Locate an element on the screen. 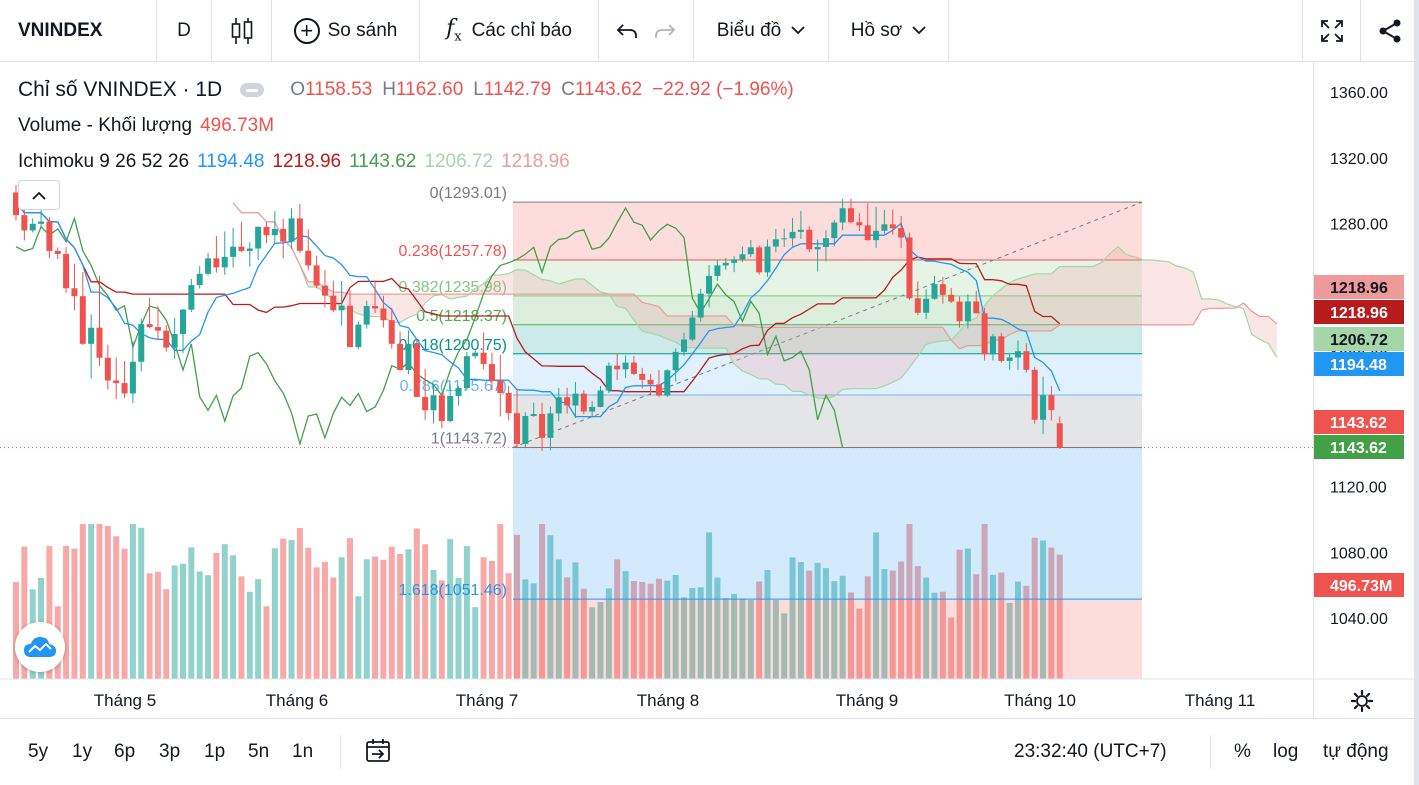  range-5y-button: 5y is located at coordinates (38, 752).